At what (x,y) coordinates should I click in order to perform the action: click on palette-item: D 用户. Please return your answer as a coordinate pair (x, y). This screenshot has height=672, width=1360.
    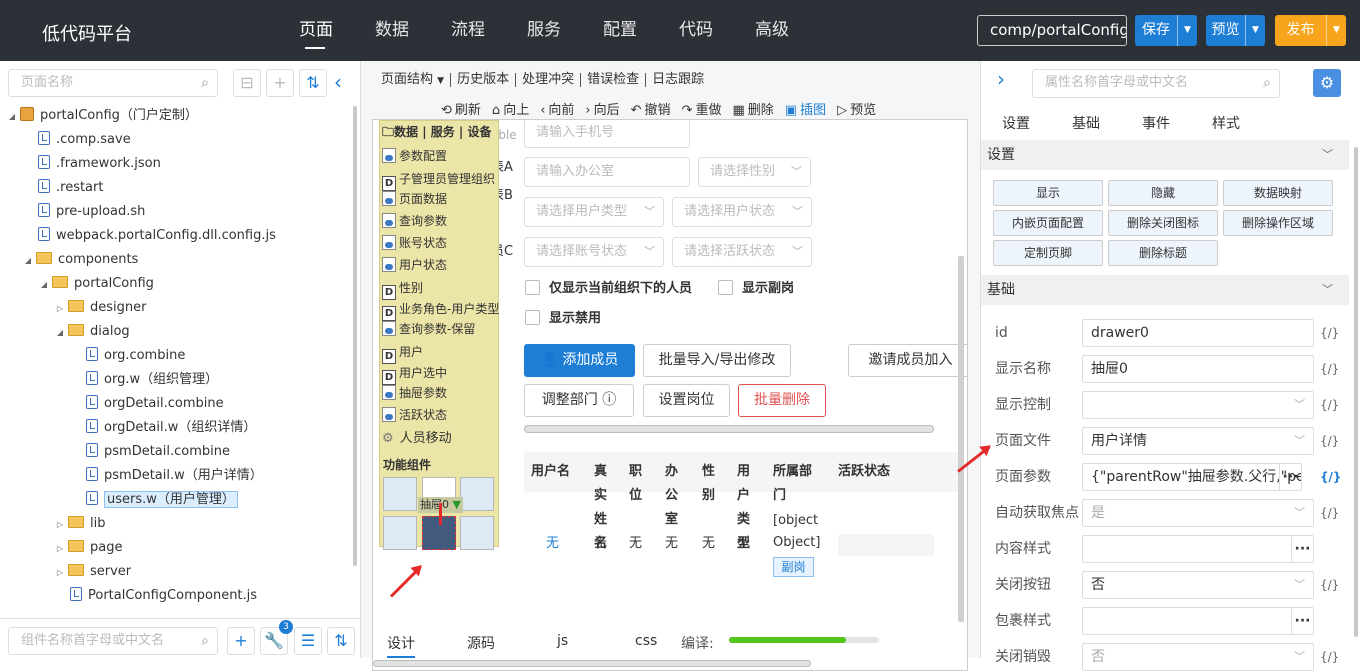
    Looking at the image, I should click on (402, 353).